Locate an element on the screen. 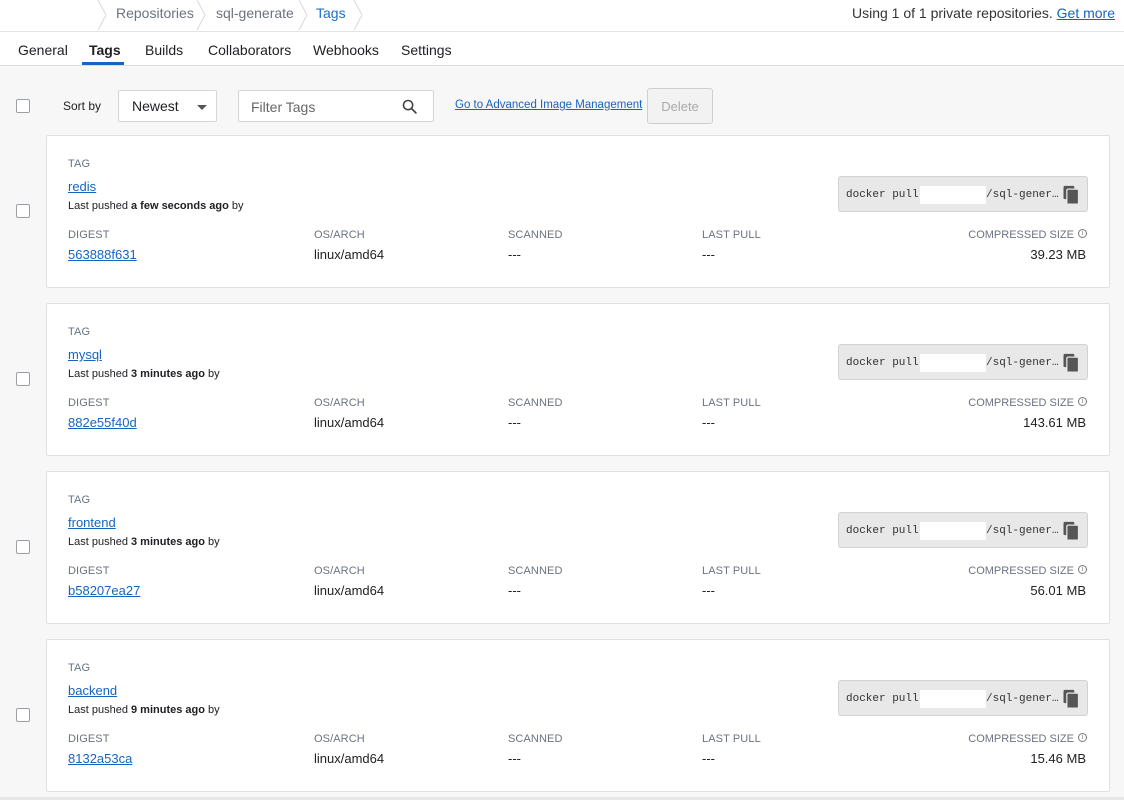 The image size is (1124, 800). tab-settings: Settings is located at coordinates (426, 50).